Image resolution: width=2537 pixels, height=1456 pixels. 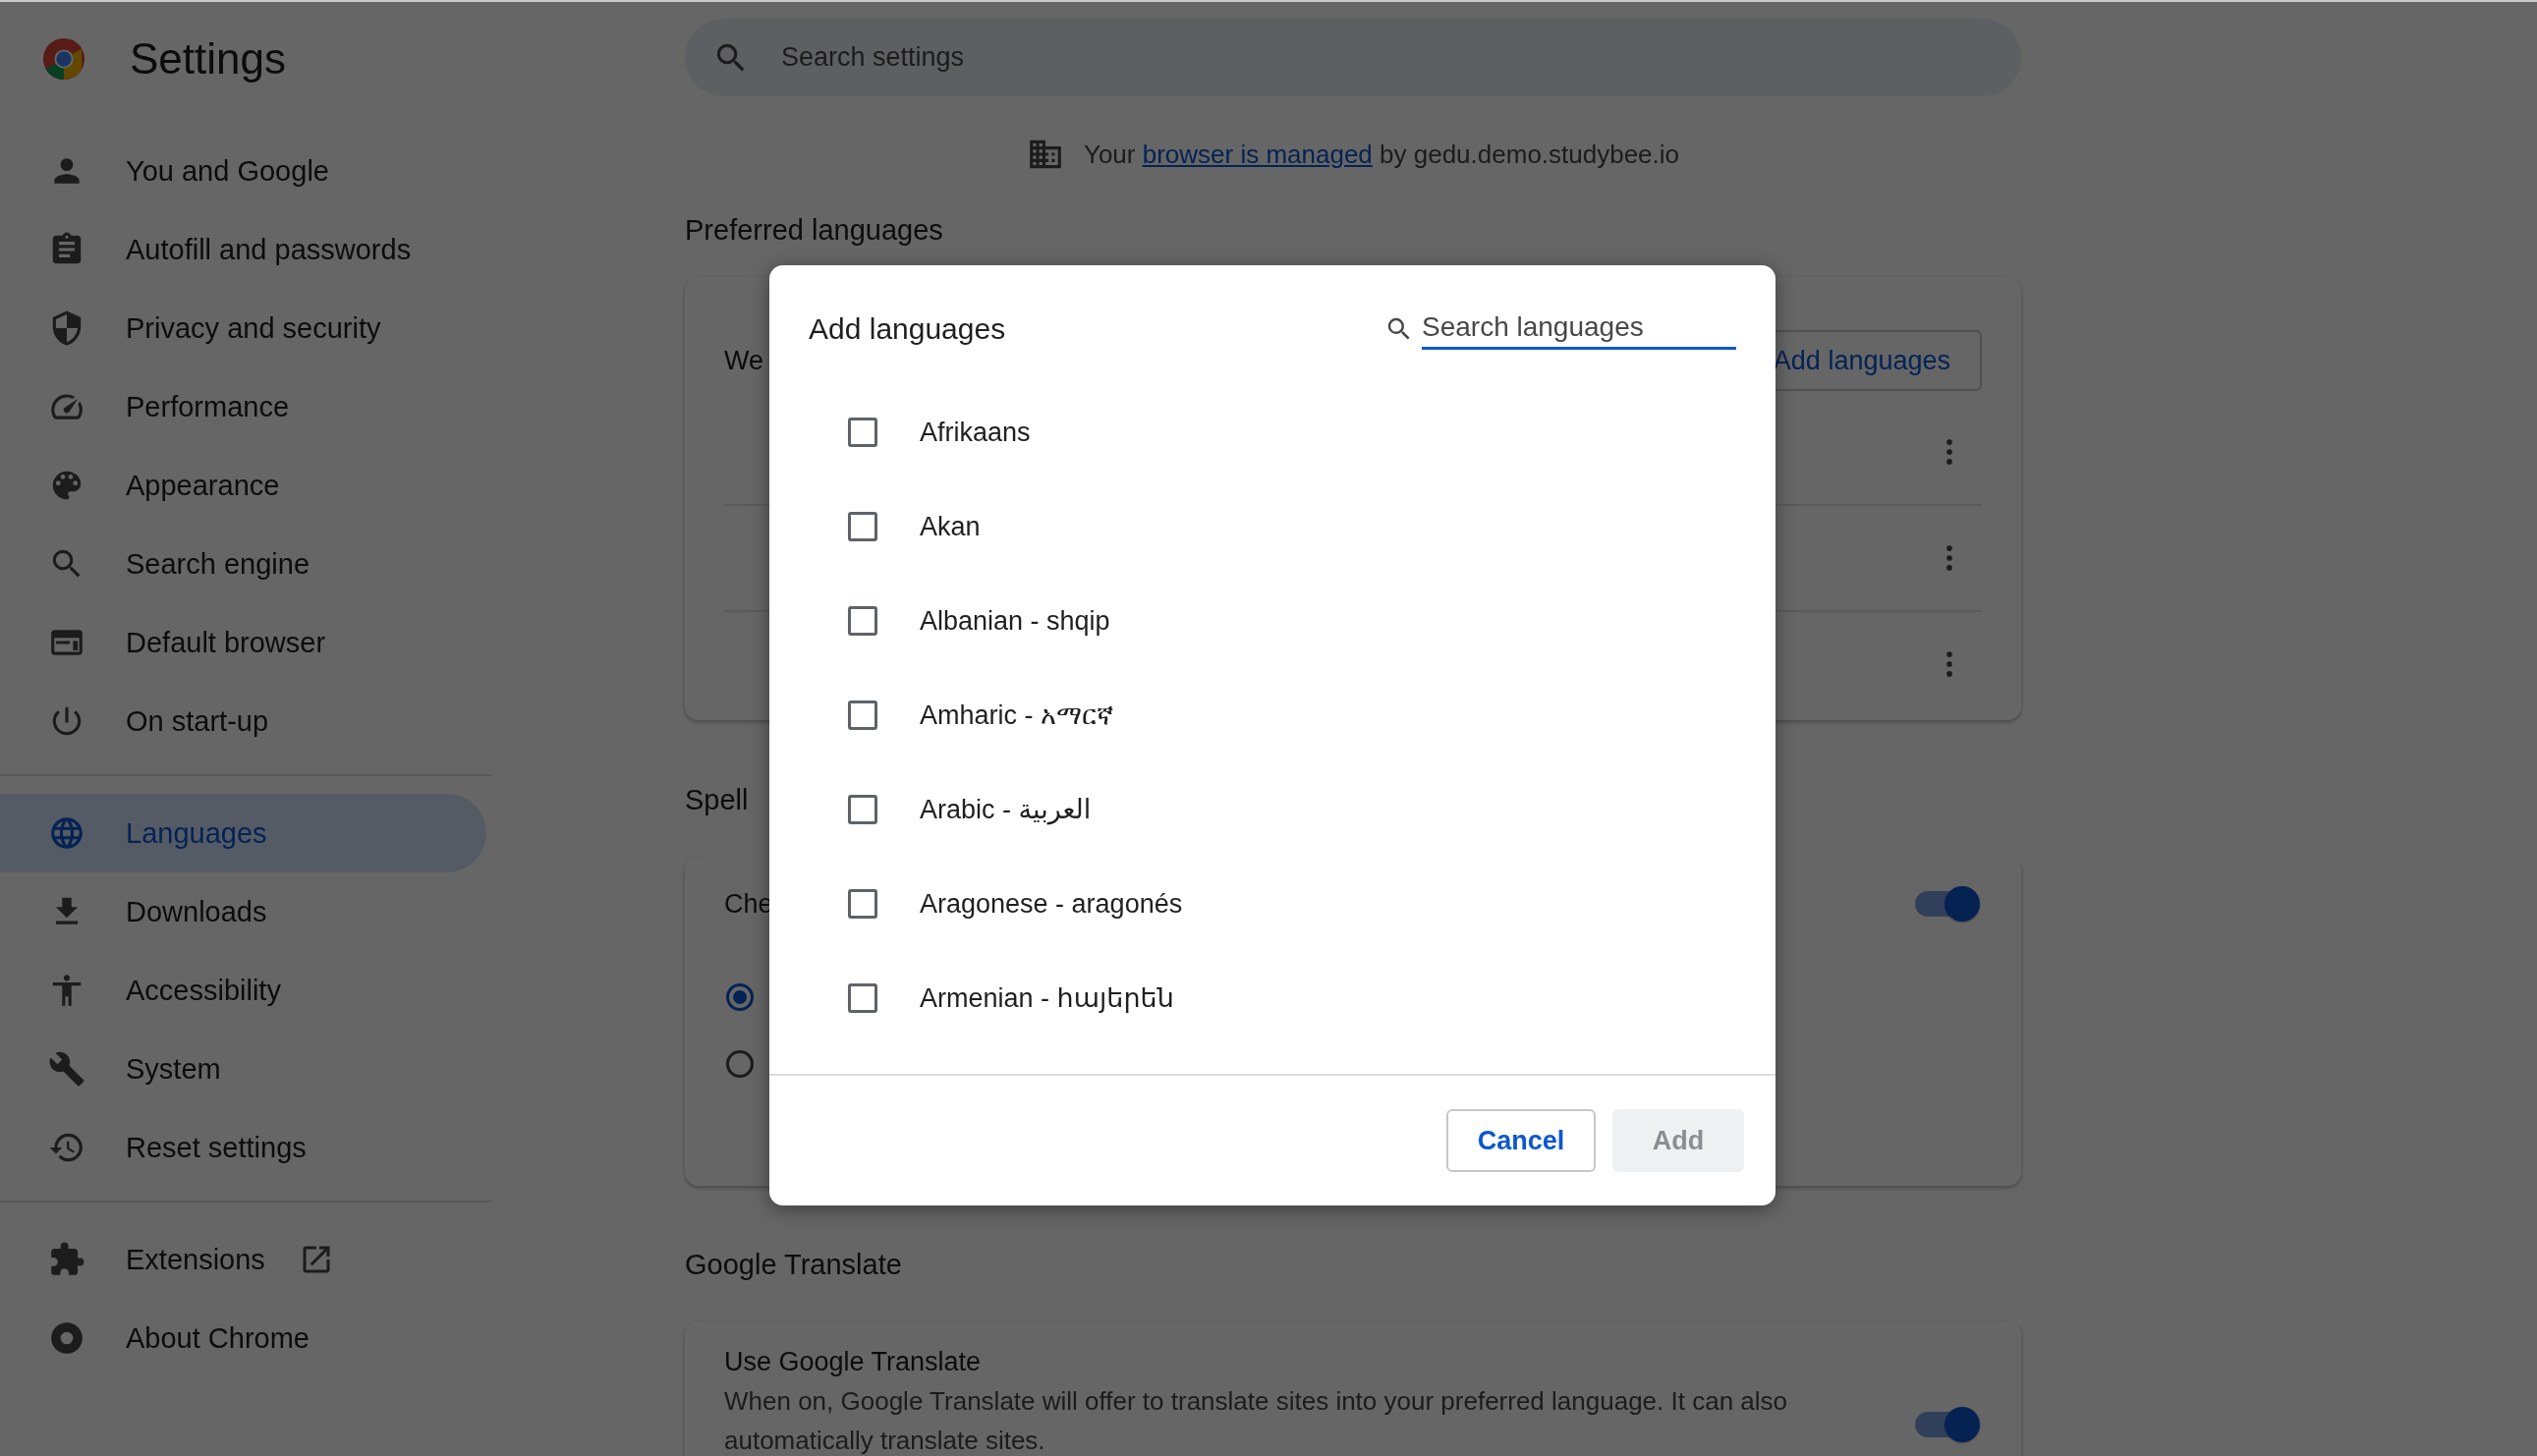 I want to click on sidebar-item: Accessibility, so click(x=243, y=990).